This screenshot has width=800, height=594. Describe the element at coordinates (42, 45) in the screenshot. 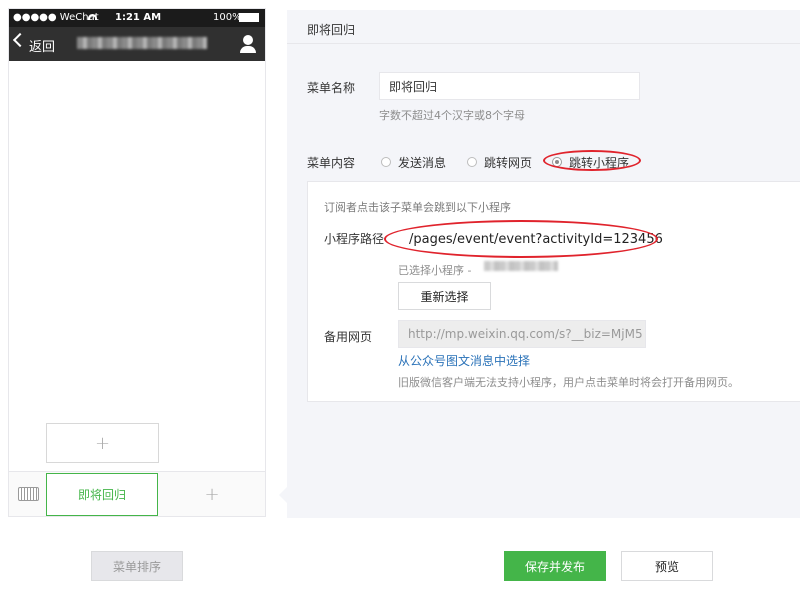

I see `back-label: 返回` at that location.